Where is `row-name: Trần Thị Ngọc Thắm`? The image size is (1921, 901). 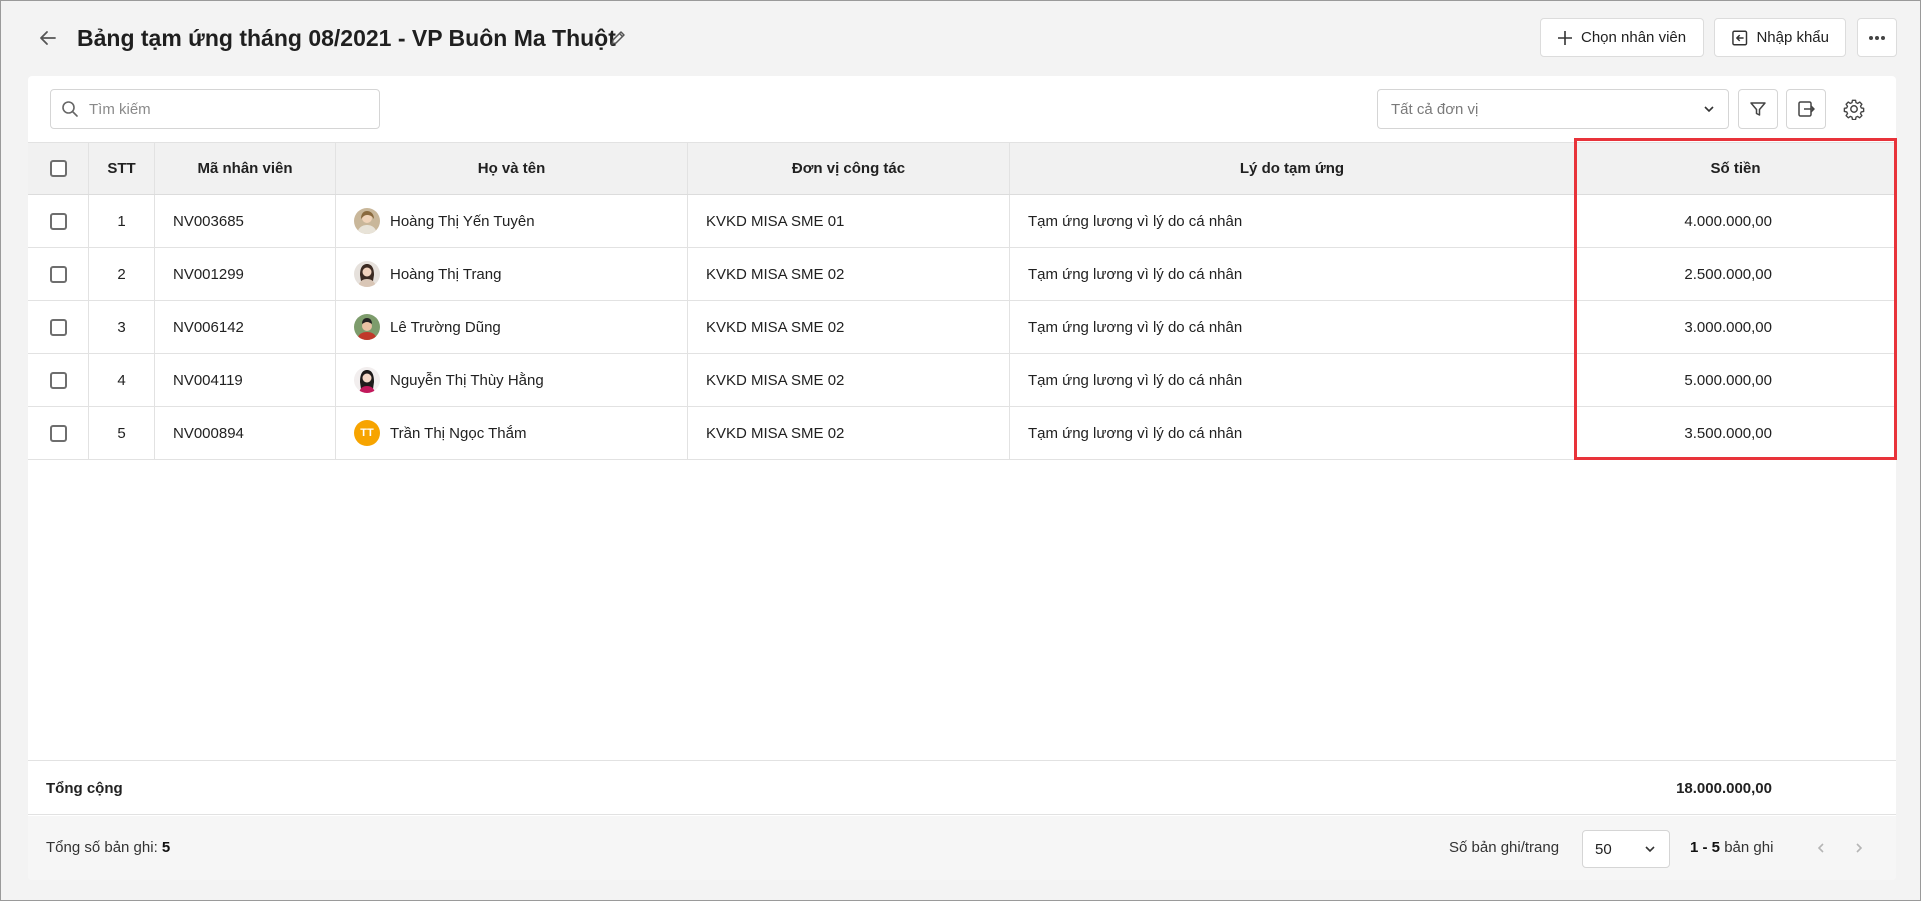
row-name: Trần Thị Ngọc Thắm is located at coordinates (458, 433).